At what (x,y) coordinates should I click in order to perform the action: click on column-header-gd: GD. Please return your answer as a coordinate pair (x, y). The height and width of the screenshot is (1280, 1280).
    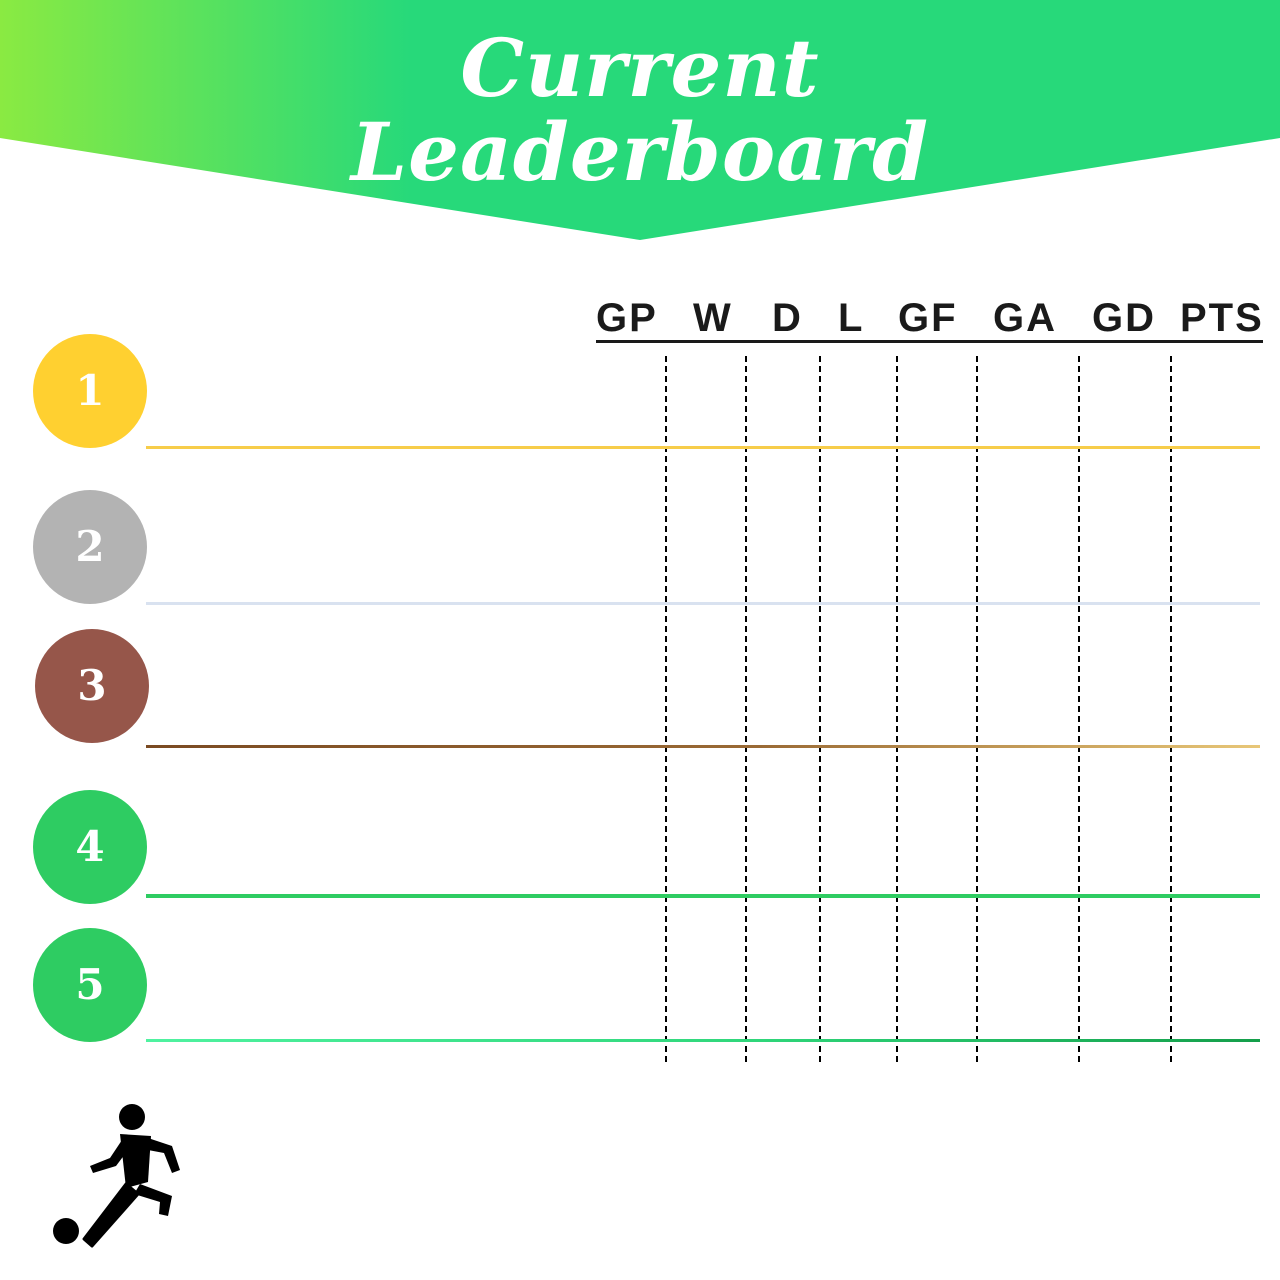
    Looking at the image, I should click on (1124, 318).